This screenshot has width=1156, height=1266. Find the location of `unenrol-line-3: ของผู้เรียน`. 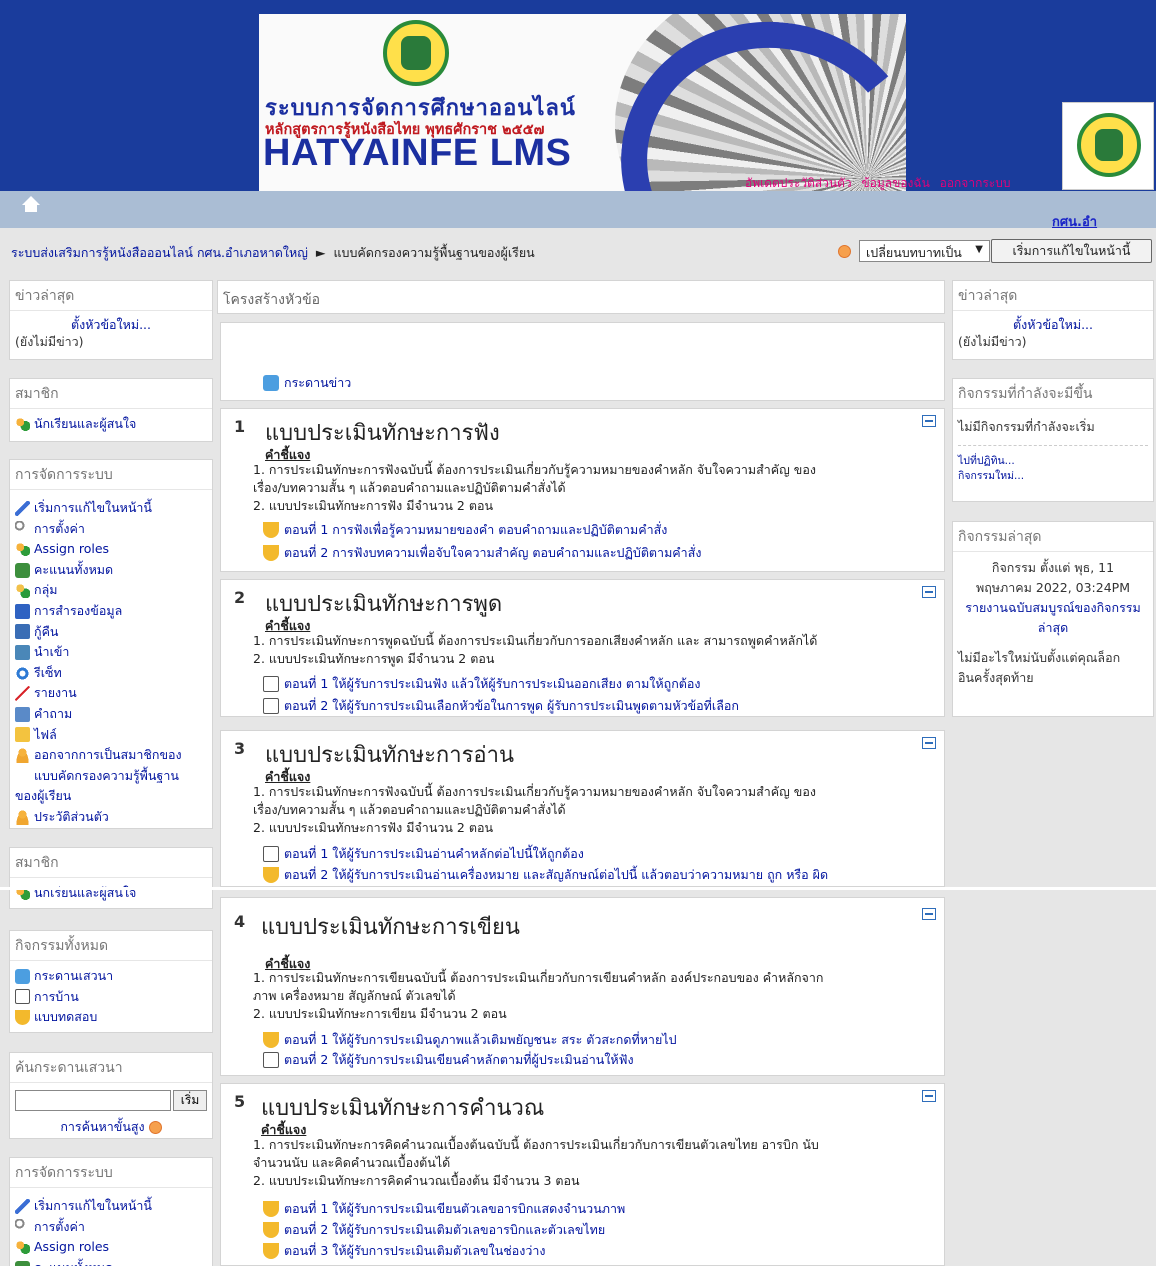

unenrol-line-3: ของผู้เรียน is located at coordinates (111, 796).